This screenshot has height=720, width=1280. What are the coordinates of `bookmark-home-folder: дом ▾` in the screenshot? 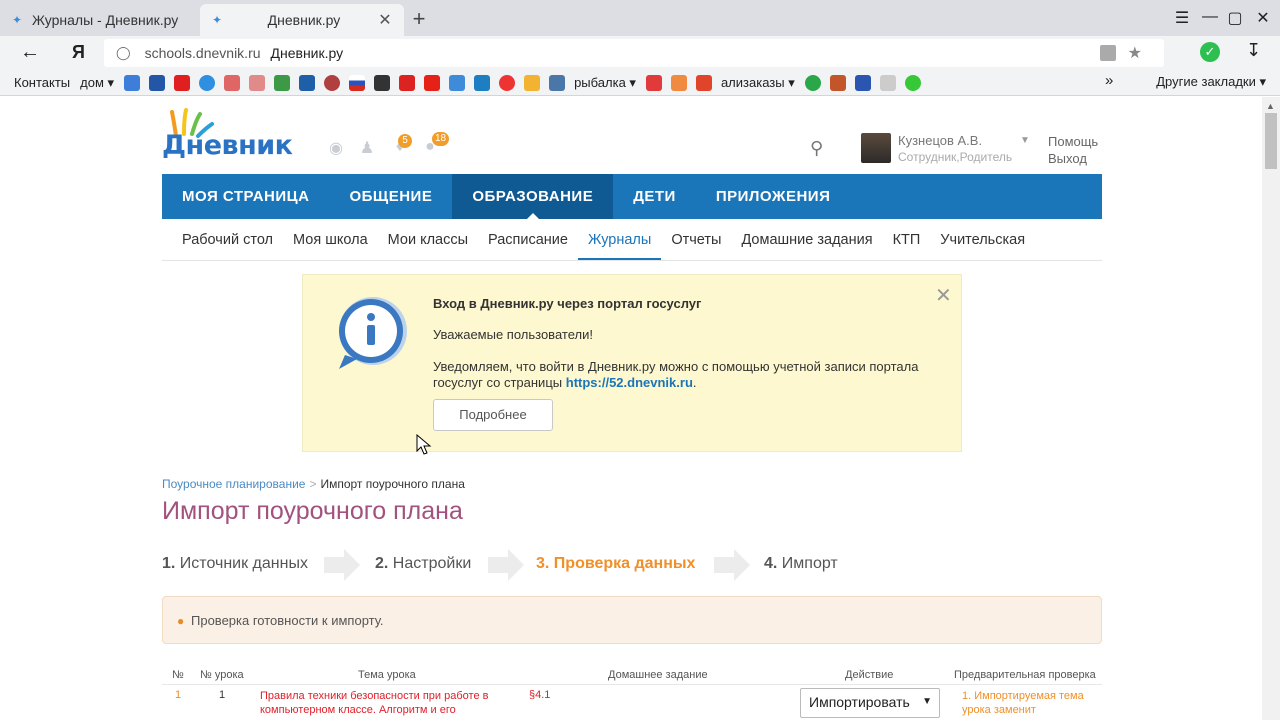 It's located at (97, 83).